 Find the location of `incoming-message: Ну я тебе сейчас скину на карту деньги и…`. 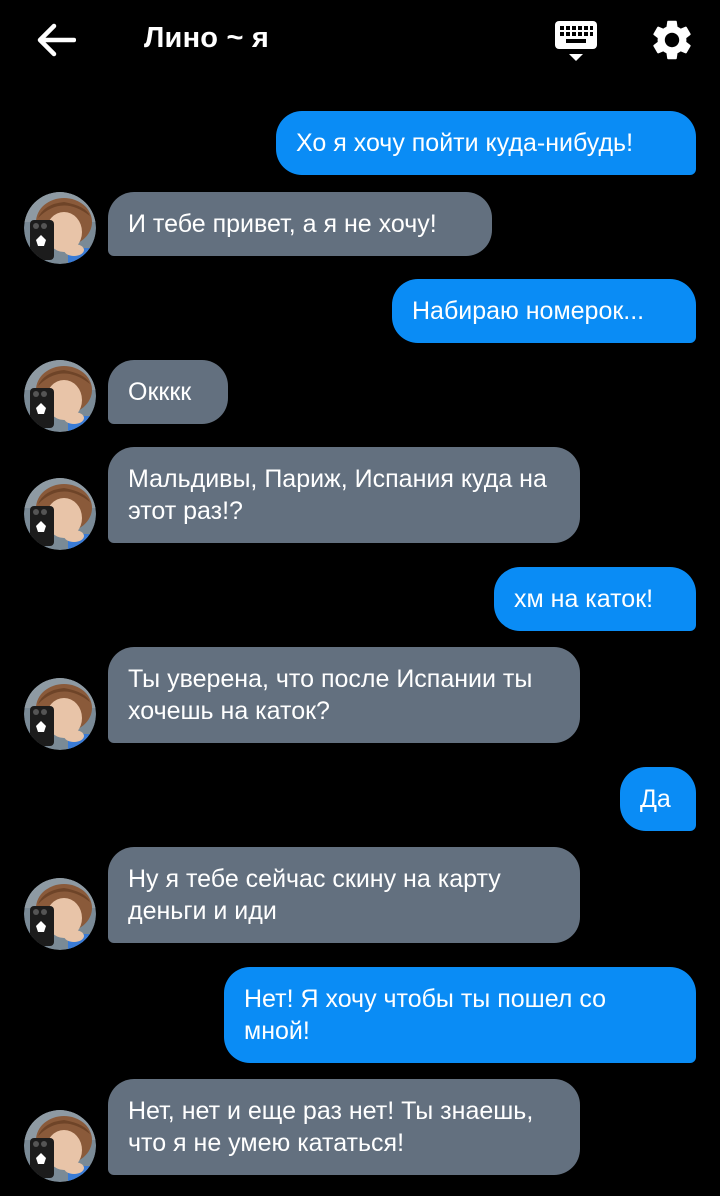

incoming-message: Ну я тебе сейчас скину на карту деньги и… is located at coordinates (344, 895).